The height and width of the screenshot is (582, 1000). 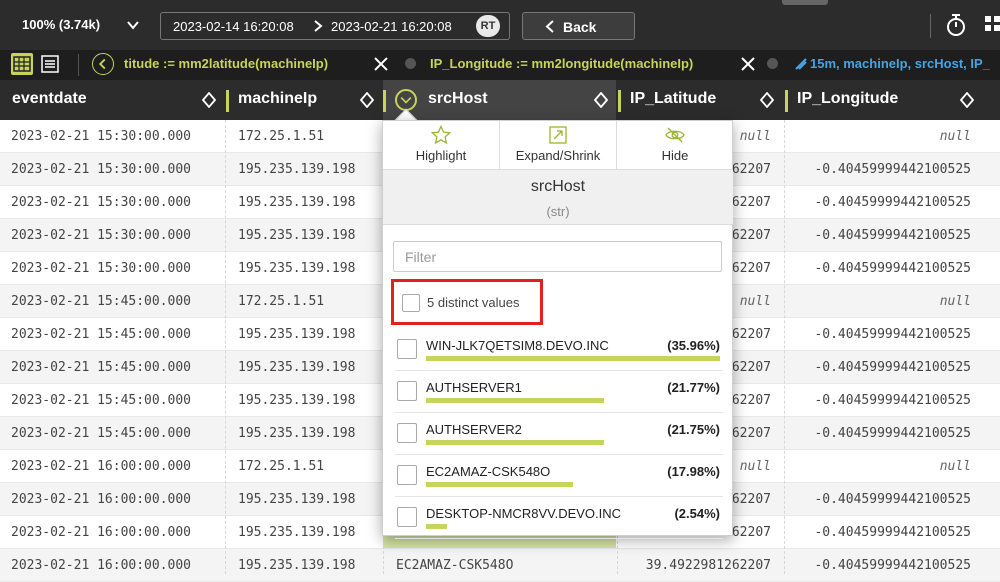 I want to click on column-label: eventdate, so click(x=49, y=98).